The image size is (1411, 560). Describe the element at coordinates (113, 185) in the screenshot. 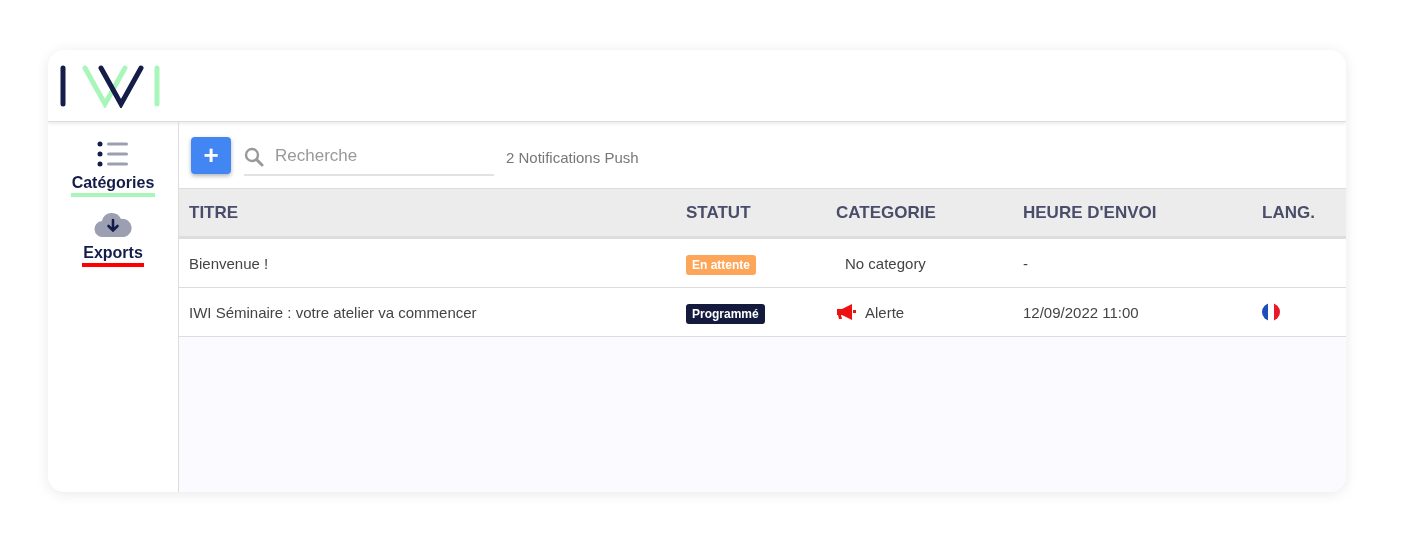

I see `sidebar-link: Catégories` at that location.